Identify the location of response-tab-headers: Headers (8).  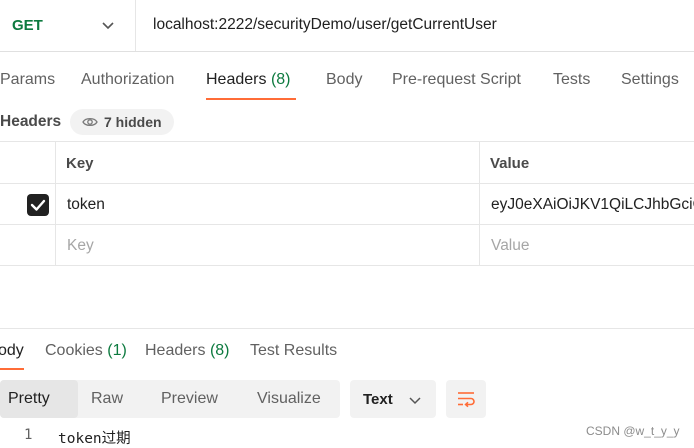
(187, 351).